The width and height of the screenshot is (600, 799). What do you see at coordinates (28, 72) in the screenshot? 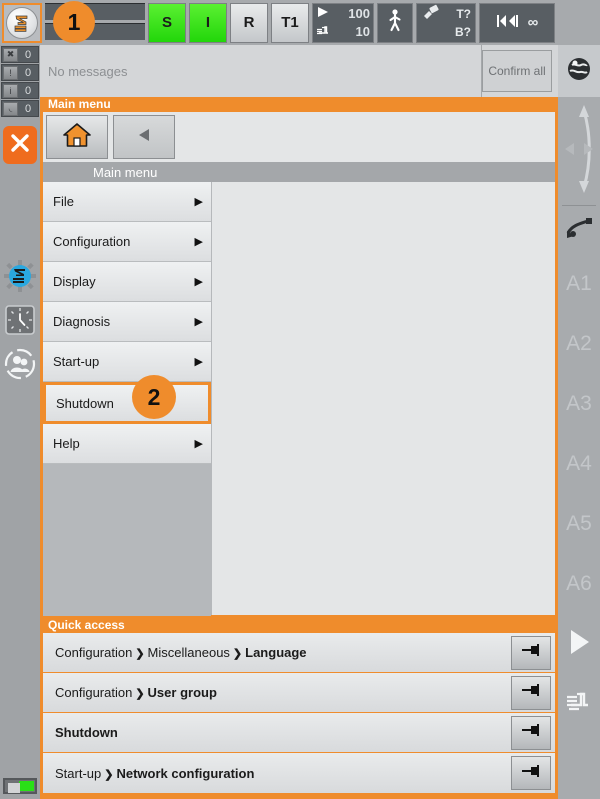
I see `warning-count: 0` at bounding box center [28, 72].